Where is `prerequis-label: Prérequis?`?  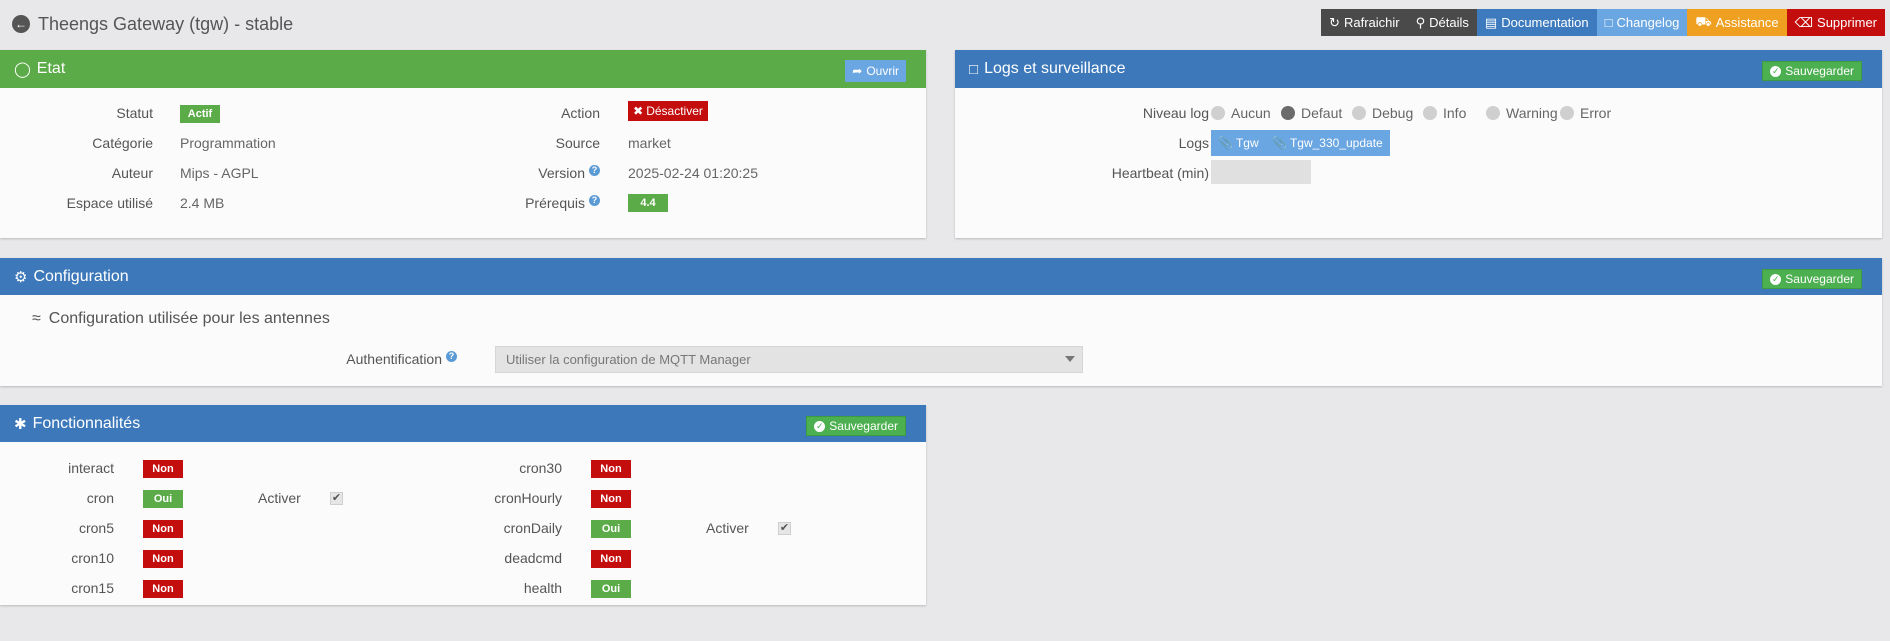
prerequis-label: Prérequis? is located at coordinates (562, 203).